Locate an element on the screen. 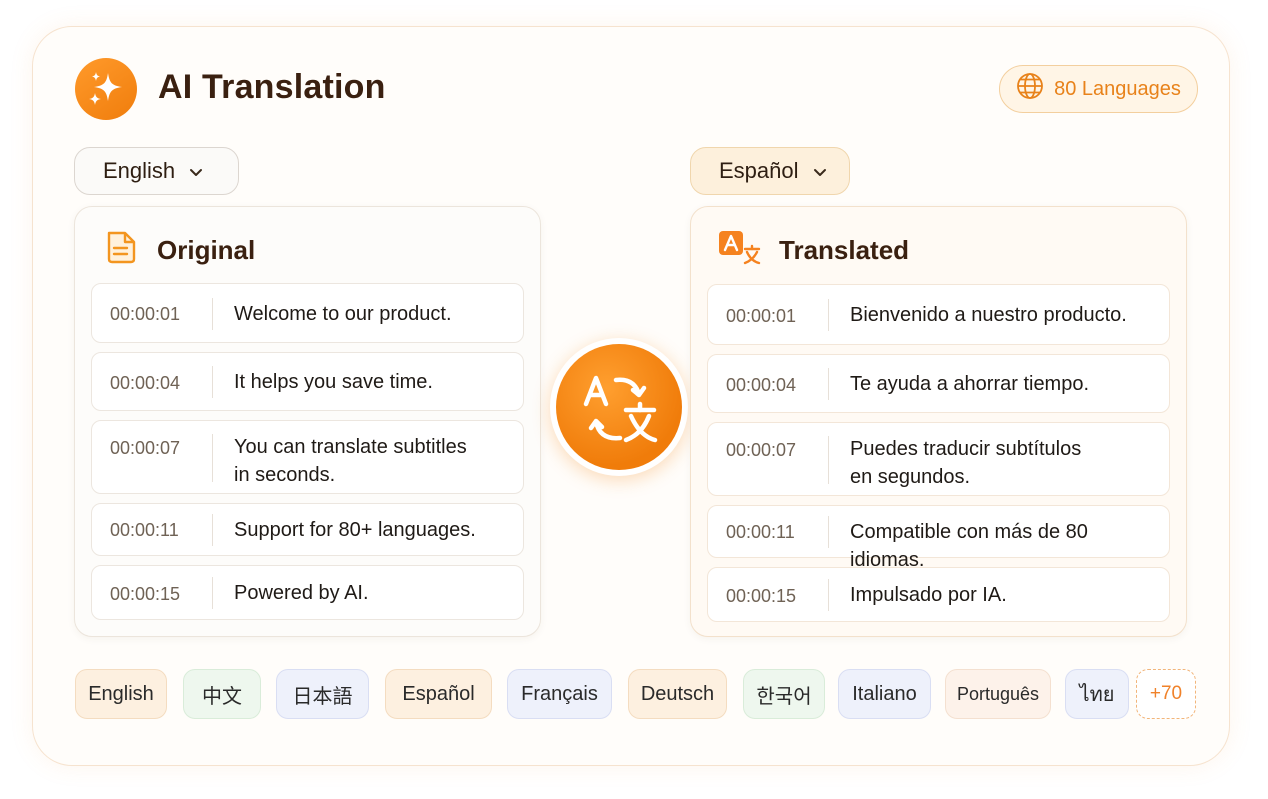 The width and height of the screenshot is (1268, 799). row-text: Support for 80+ languages. is located at coordinates (355, 530).